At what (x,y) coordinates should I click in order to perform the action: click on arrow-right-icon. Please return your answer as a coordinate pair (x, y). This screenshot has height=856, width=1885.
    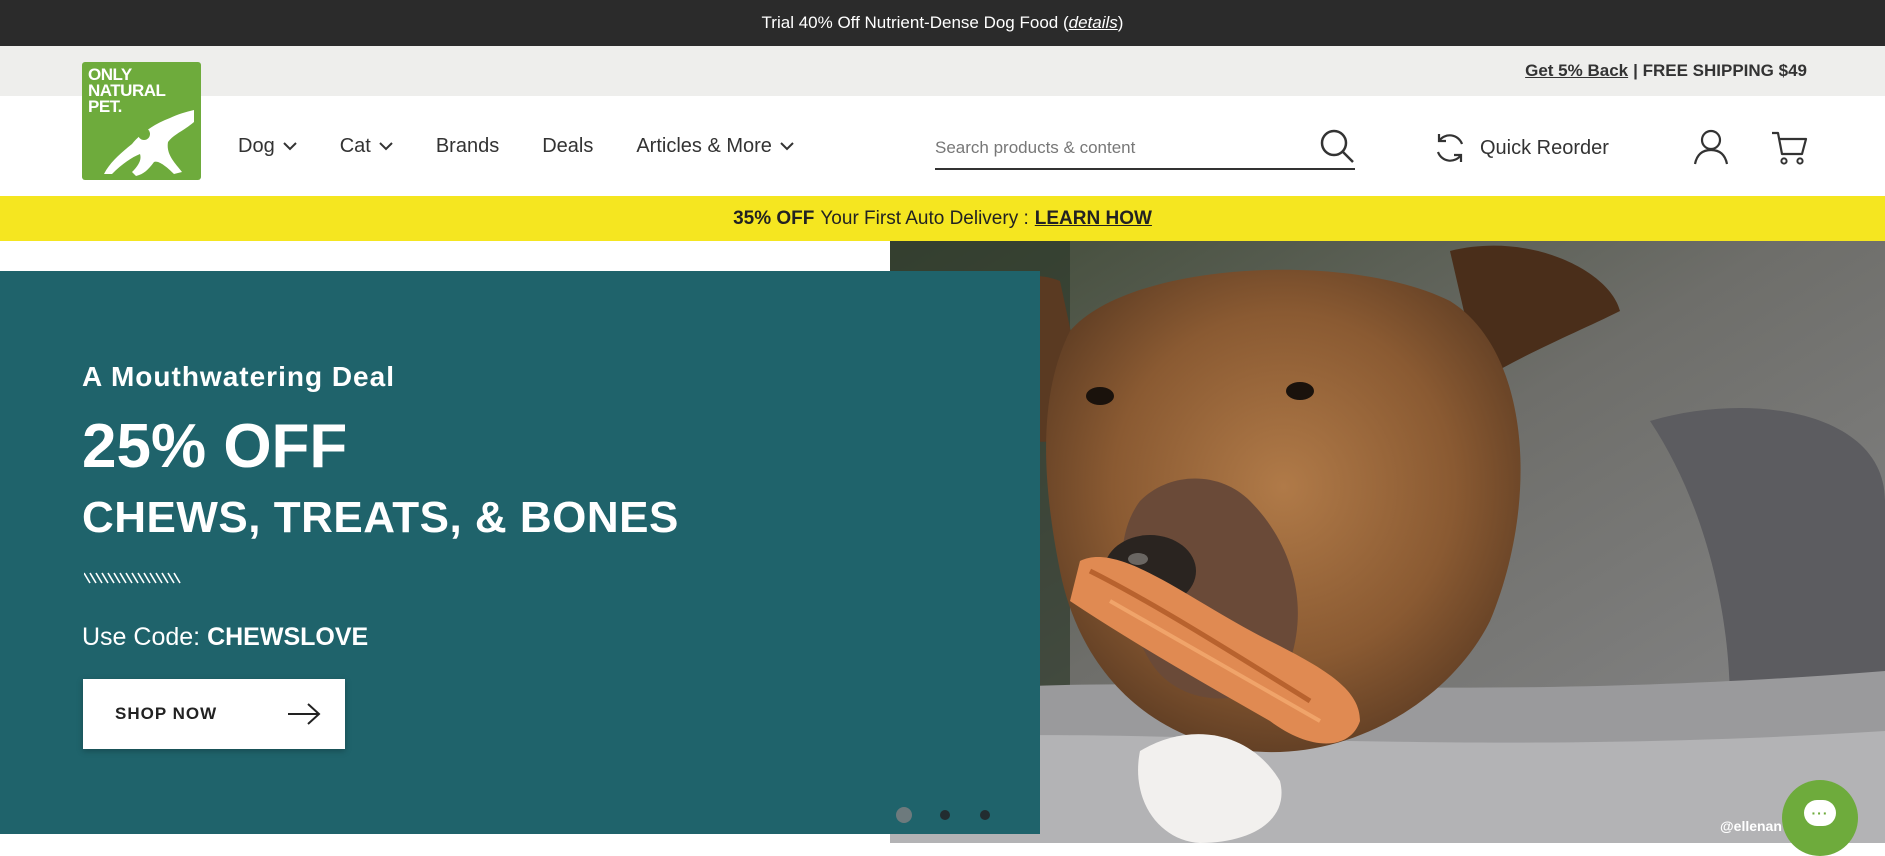
    Looking at the image, I should click on (304, 714).